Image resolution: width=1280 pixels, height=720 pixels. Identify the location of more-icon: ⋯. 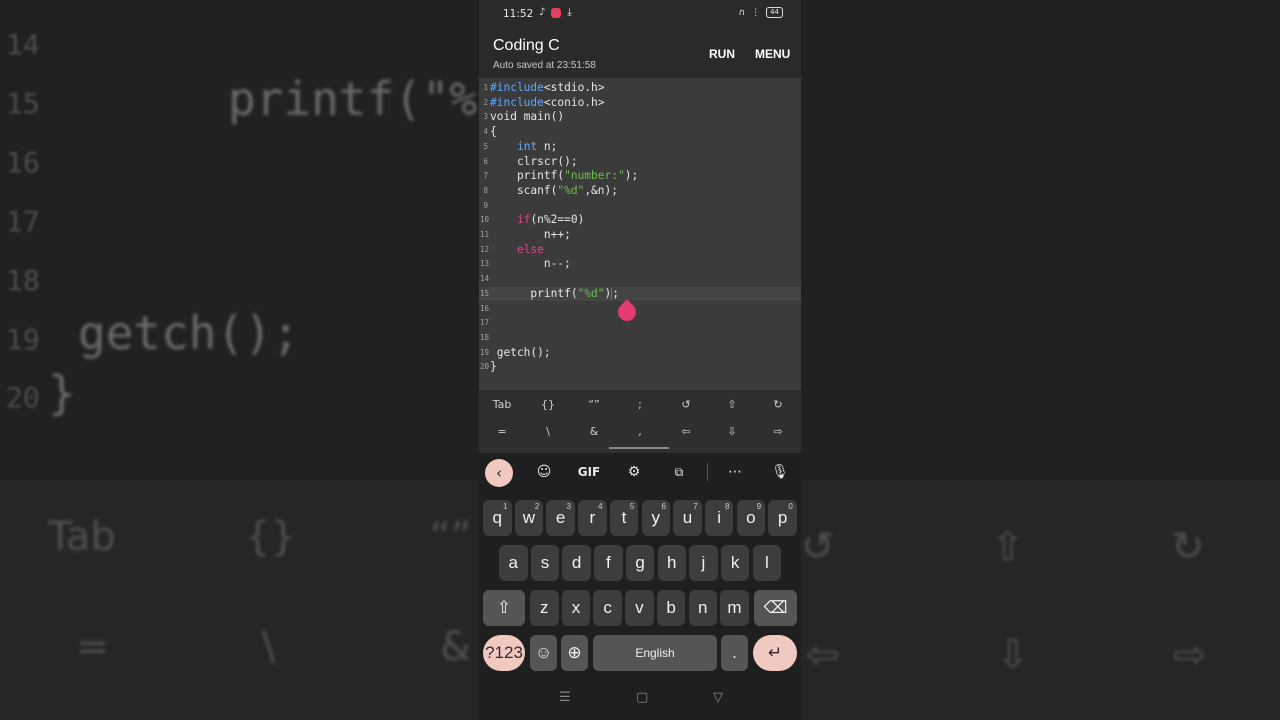
(735, 472).